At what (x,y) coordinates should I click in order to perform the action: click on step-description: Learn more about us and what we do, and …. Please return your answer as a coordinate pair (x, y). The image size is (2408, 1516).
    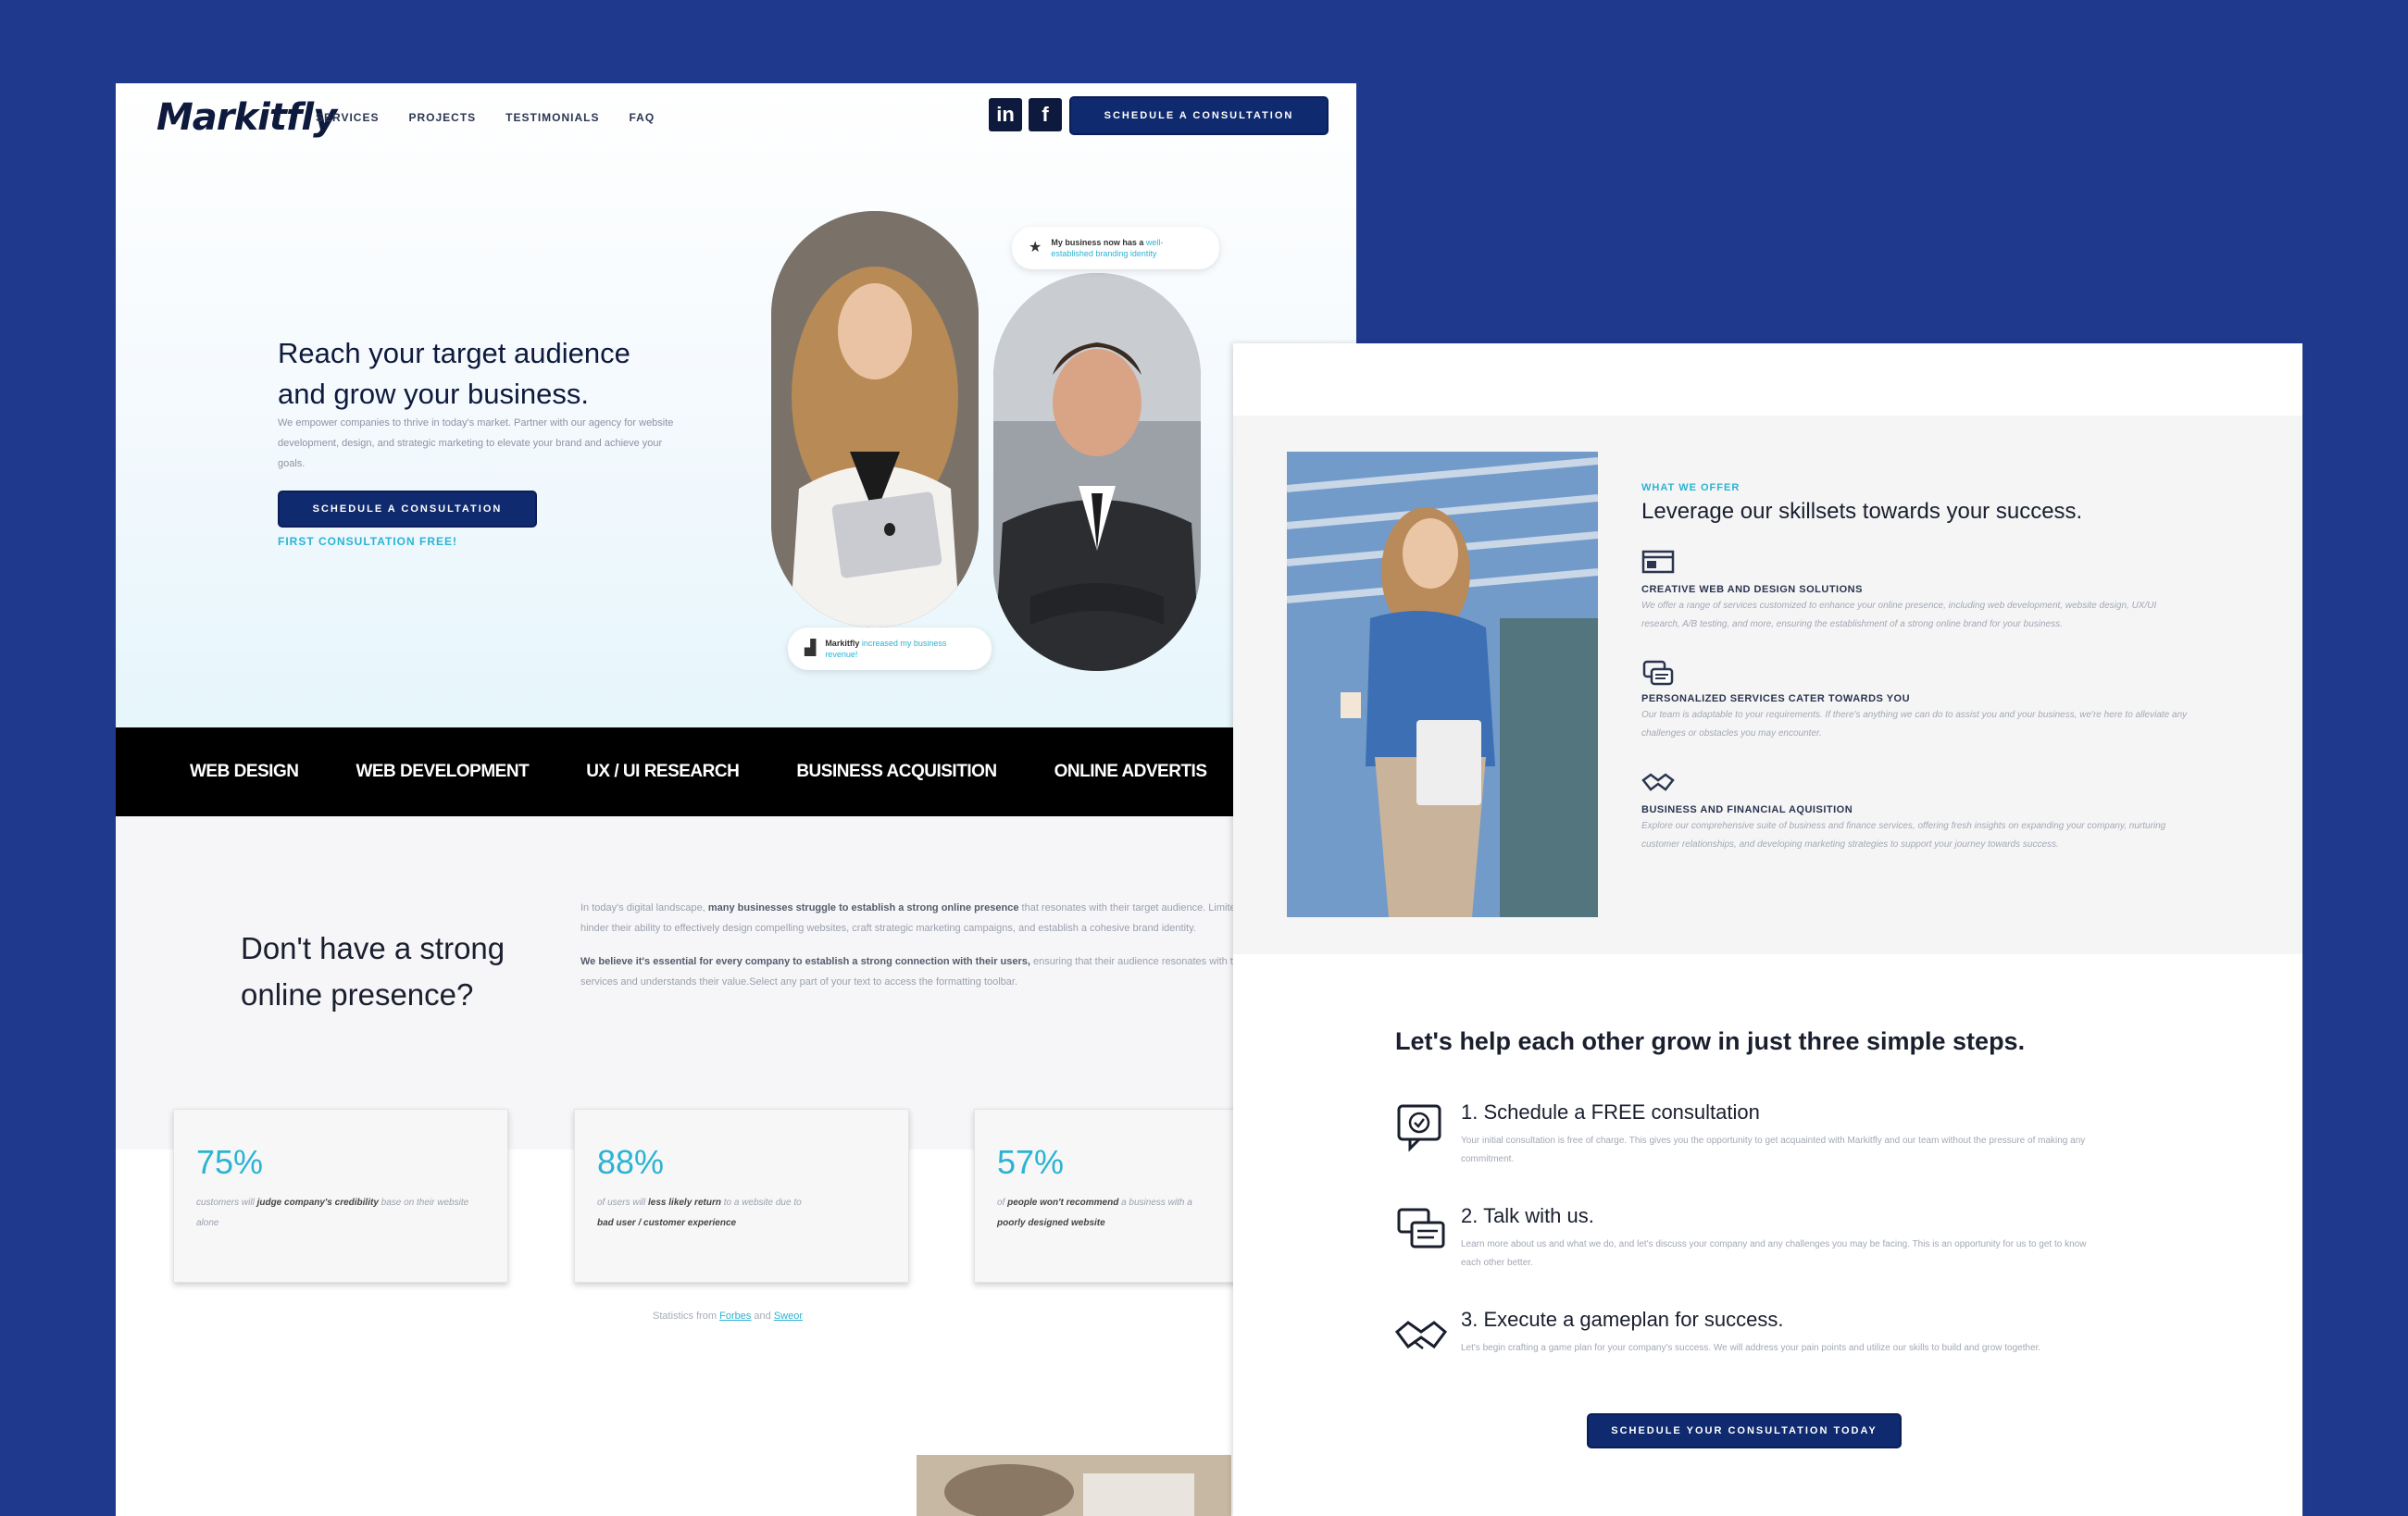
    Looking at the image, I should click on (1774, 1253).